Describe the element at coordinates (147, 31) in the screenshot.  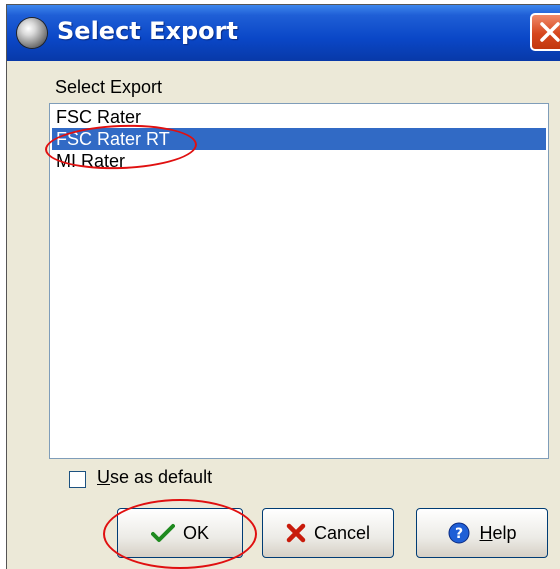
I see `window-title: Select Export` at that location.